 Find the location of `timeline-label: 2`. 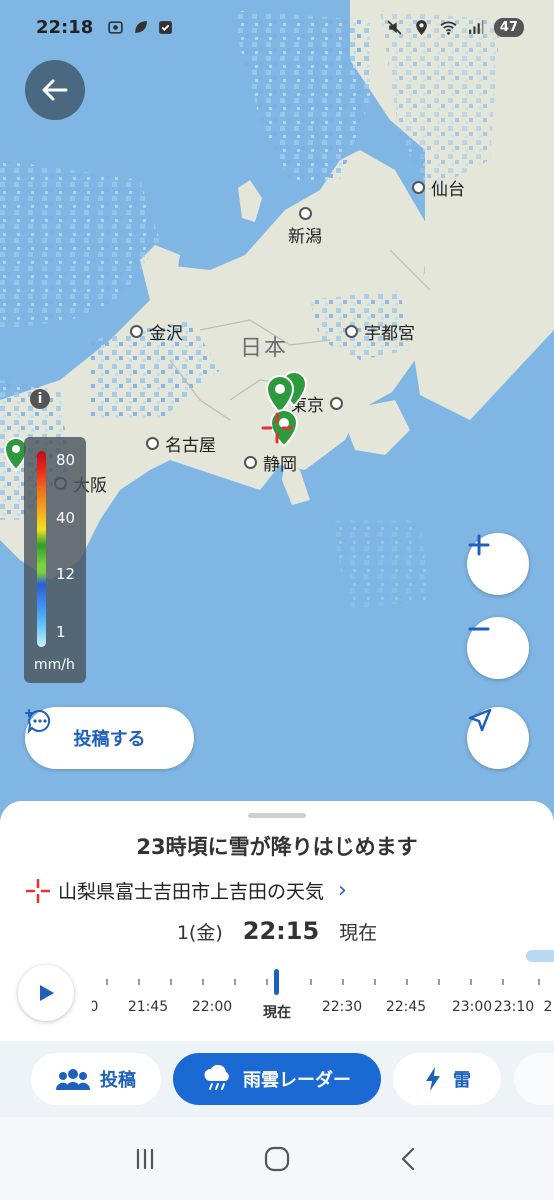

timeline-label: 2 is located at coordinates (548, 1007).